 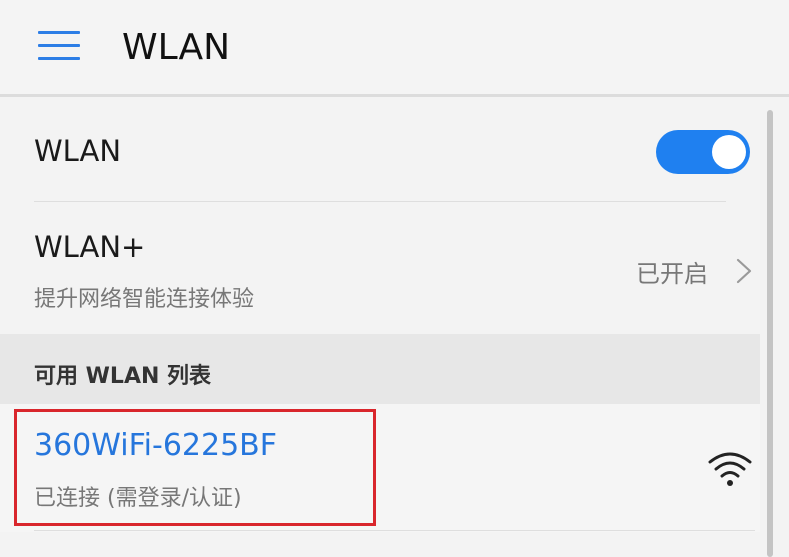 What do you see at coordinates (78, 151) in the screenshot?
I see `wlan-toggle-label: WLAN` at bounding box center [78, 151].